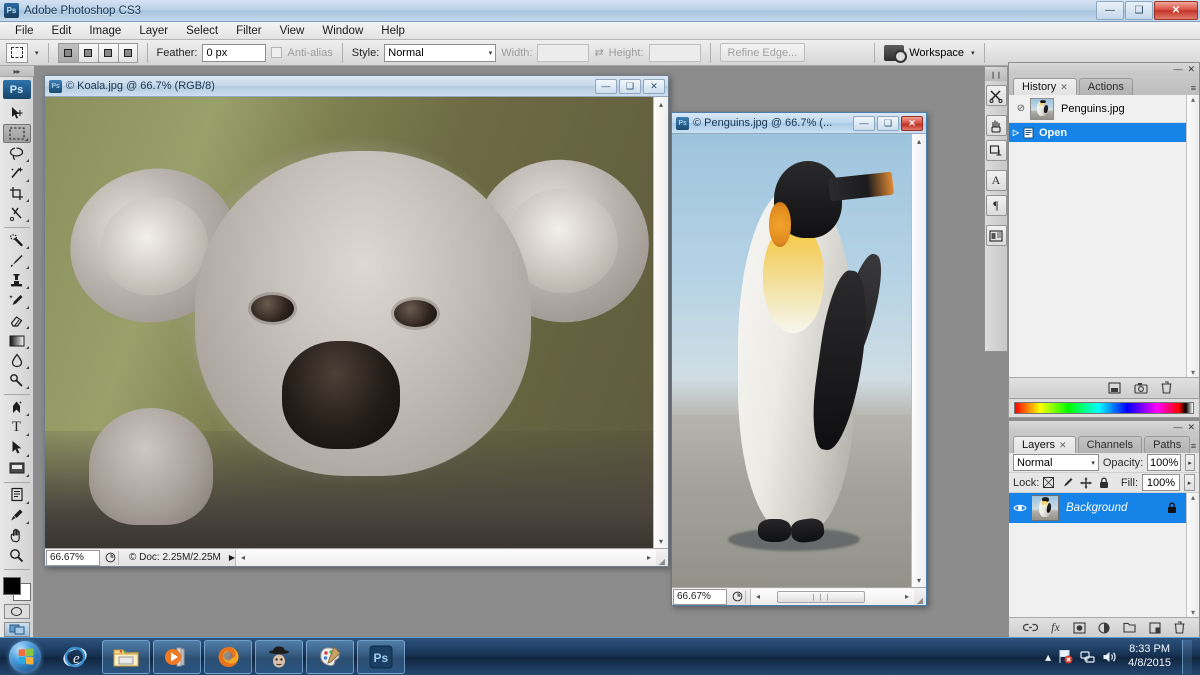  Describe the element at coordinates (1176, 10) in the screenshot. I see `window-close-button: ✕` at that location.